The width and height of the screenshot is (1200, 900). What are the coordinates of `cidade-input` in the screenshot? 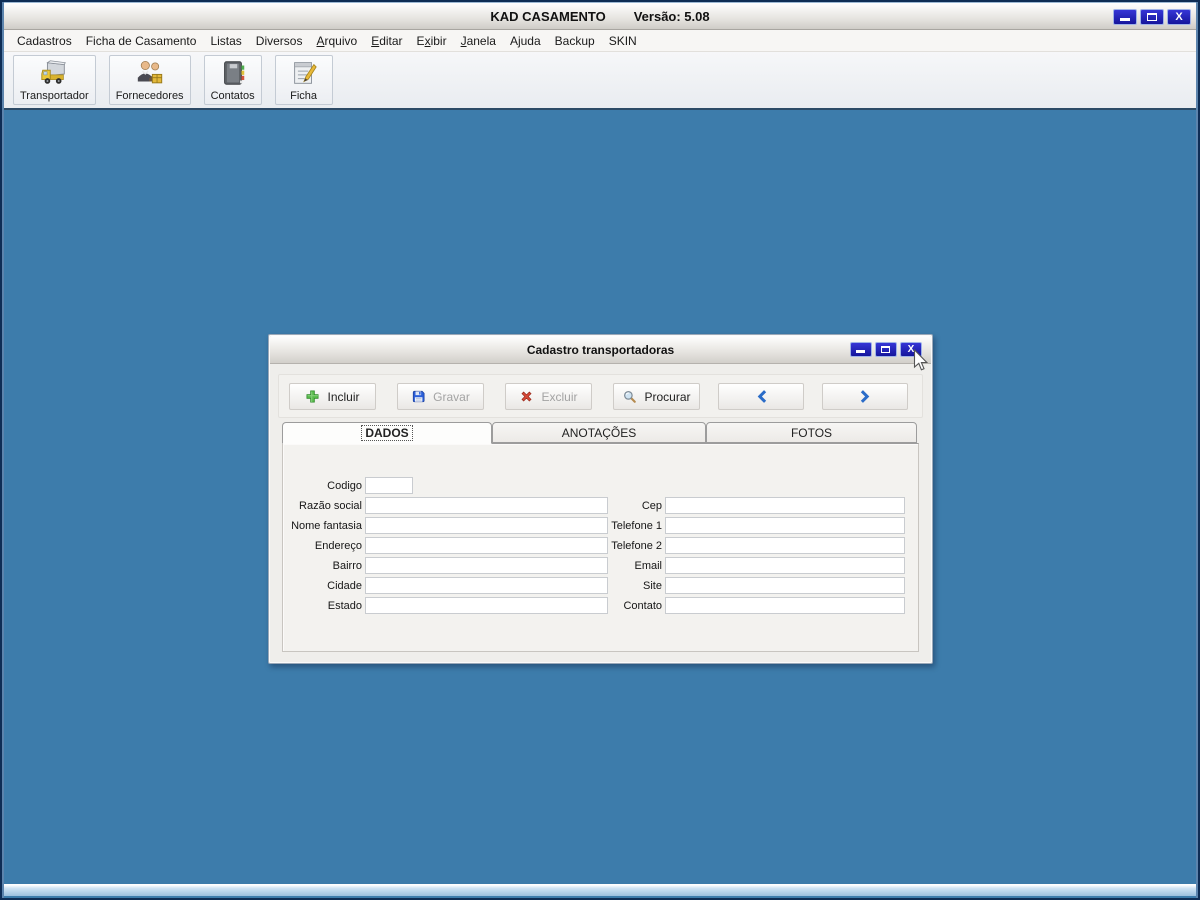 It's located at (486, 585).